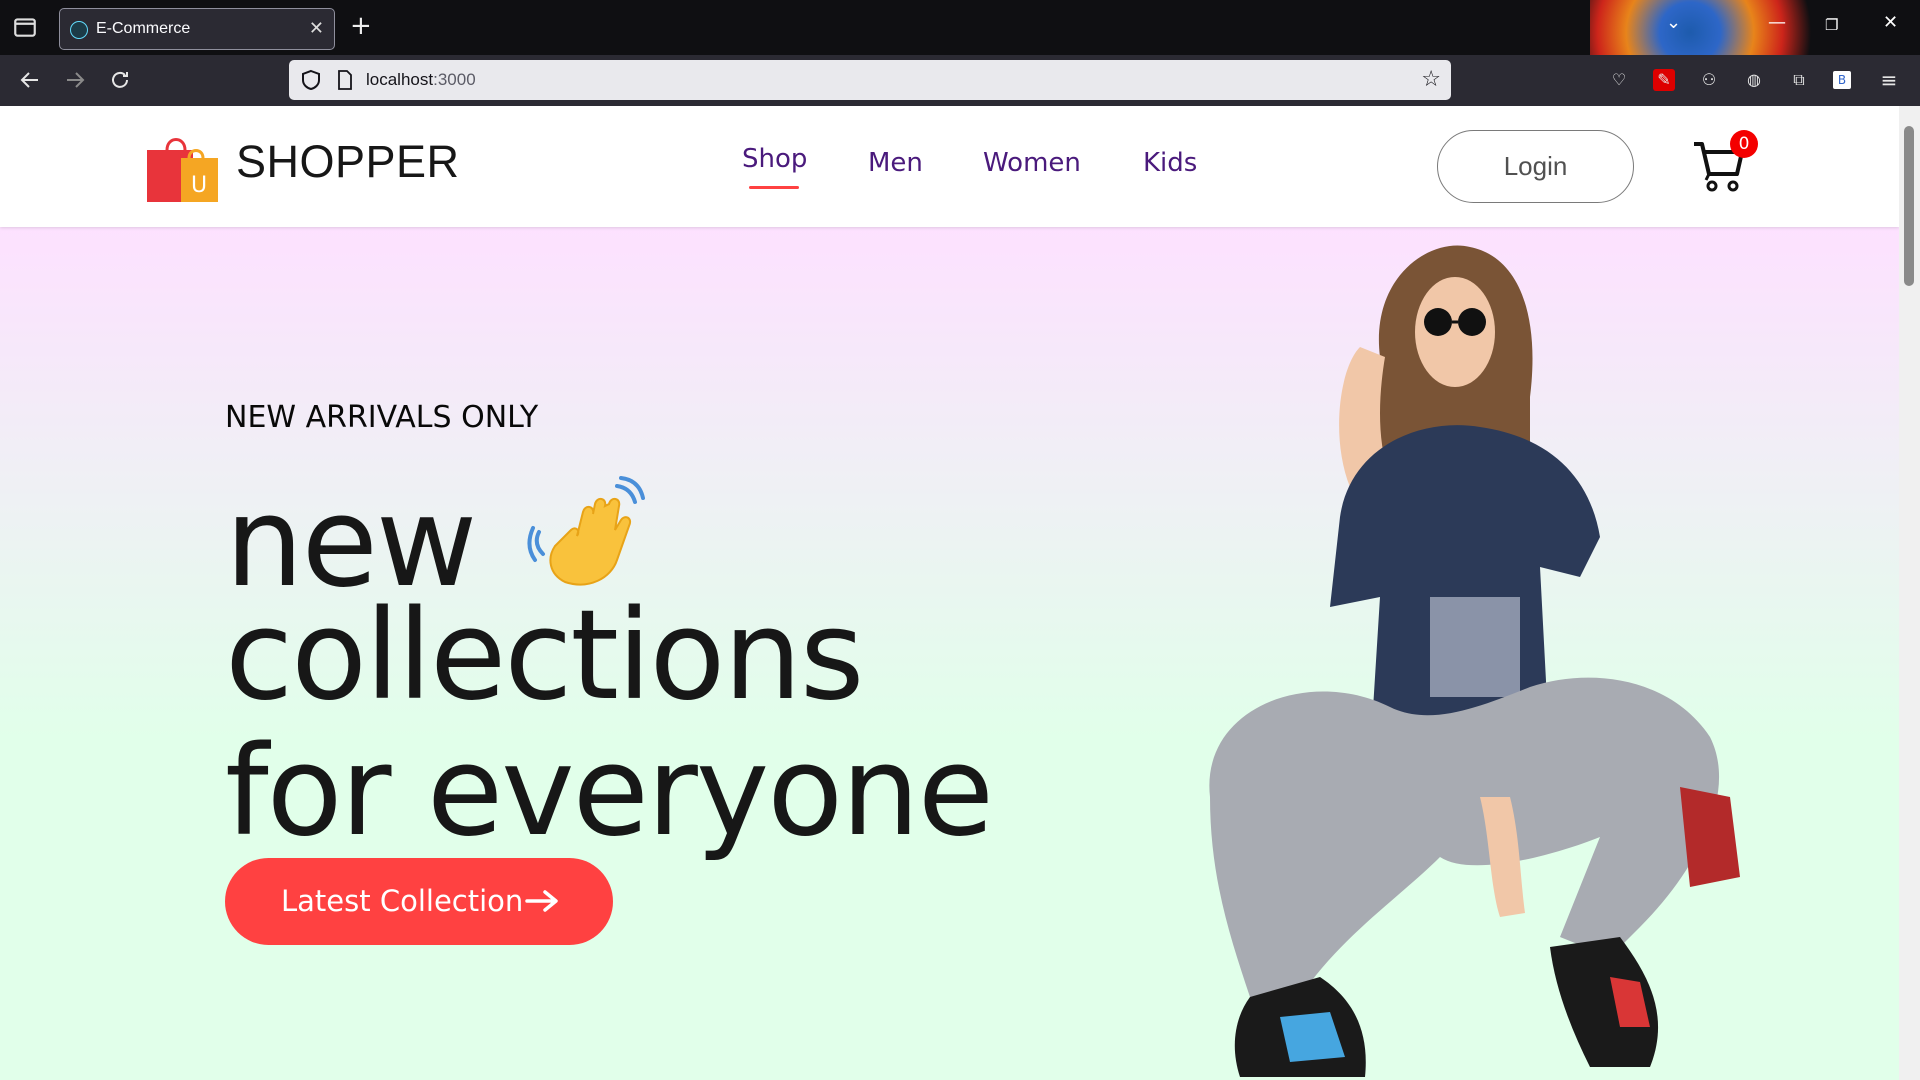  I want to click on cart-count-badge: 0, so click(1744, 144).